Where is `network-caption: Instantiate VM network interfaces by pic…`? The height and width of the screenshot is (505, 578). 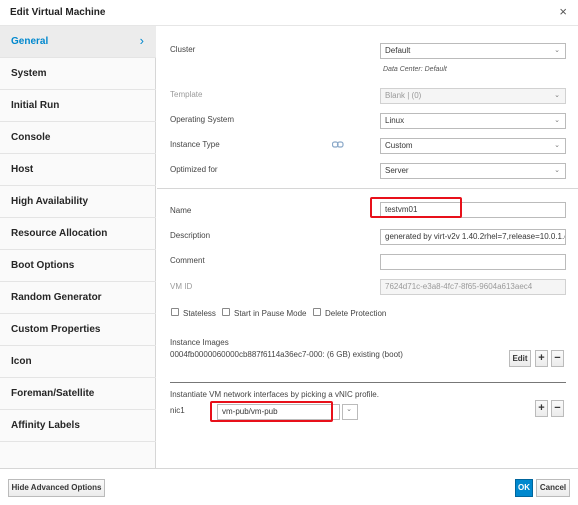
network-caption: Instantiate VM network interfaces by pic… is located at coordinates (274, 394).